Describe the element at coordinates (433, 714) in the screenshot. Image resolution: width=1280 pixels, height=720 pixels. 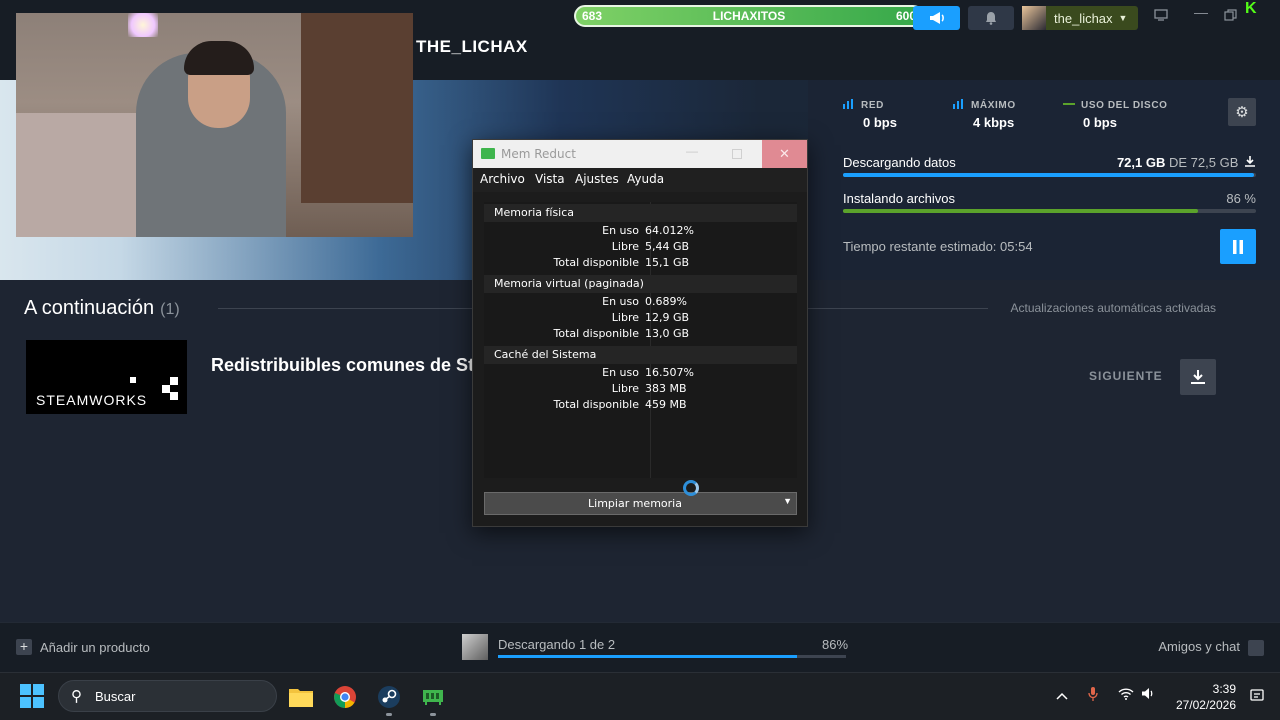
I see `running-indicator` at that location.